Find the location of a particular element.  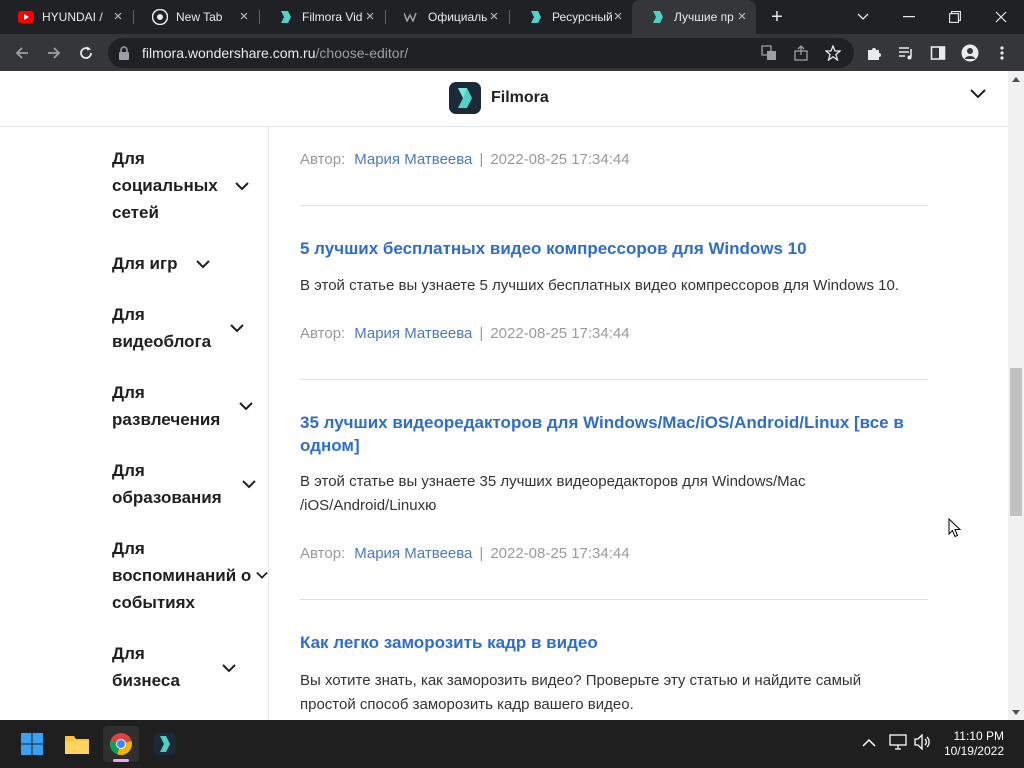

network-icon is located at coordinates (898, 742).